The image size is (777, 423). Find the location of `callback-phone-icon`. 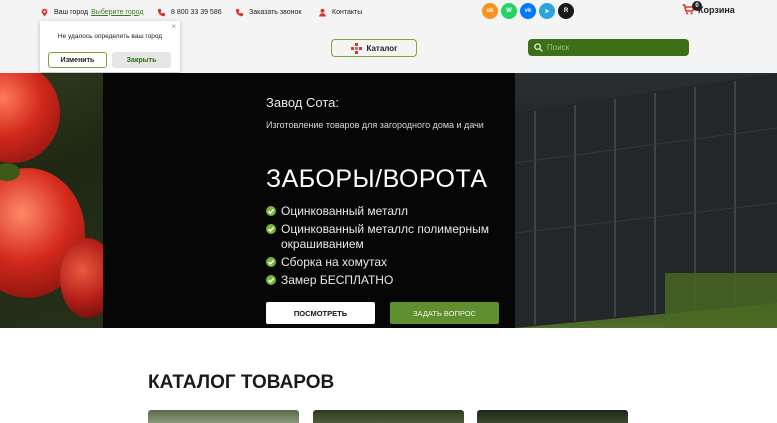

callback-phone-icon is located at coordinates (239, 12).